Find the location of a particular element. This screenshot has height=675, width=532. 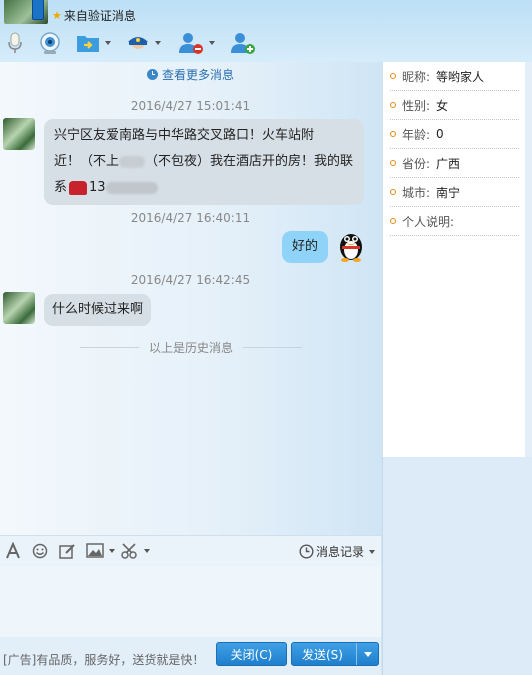

image-icon is located at coordinates (95, 550).